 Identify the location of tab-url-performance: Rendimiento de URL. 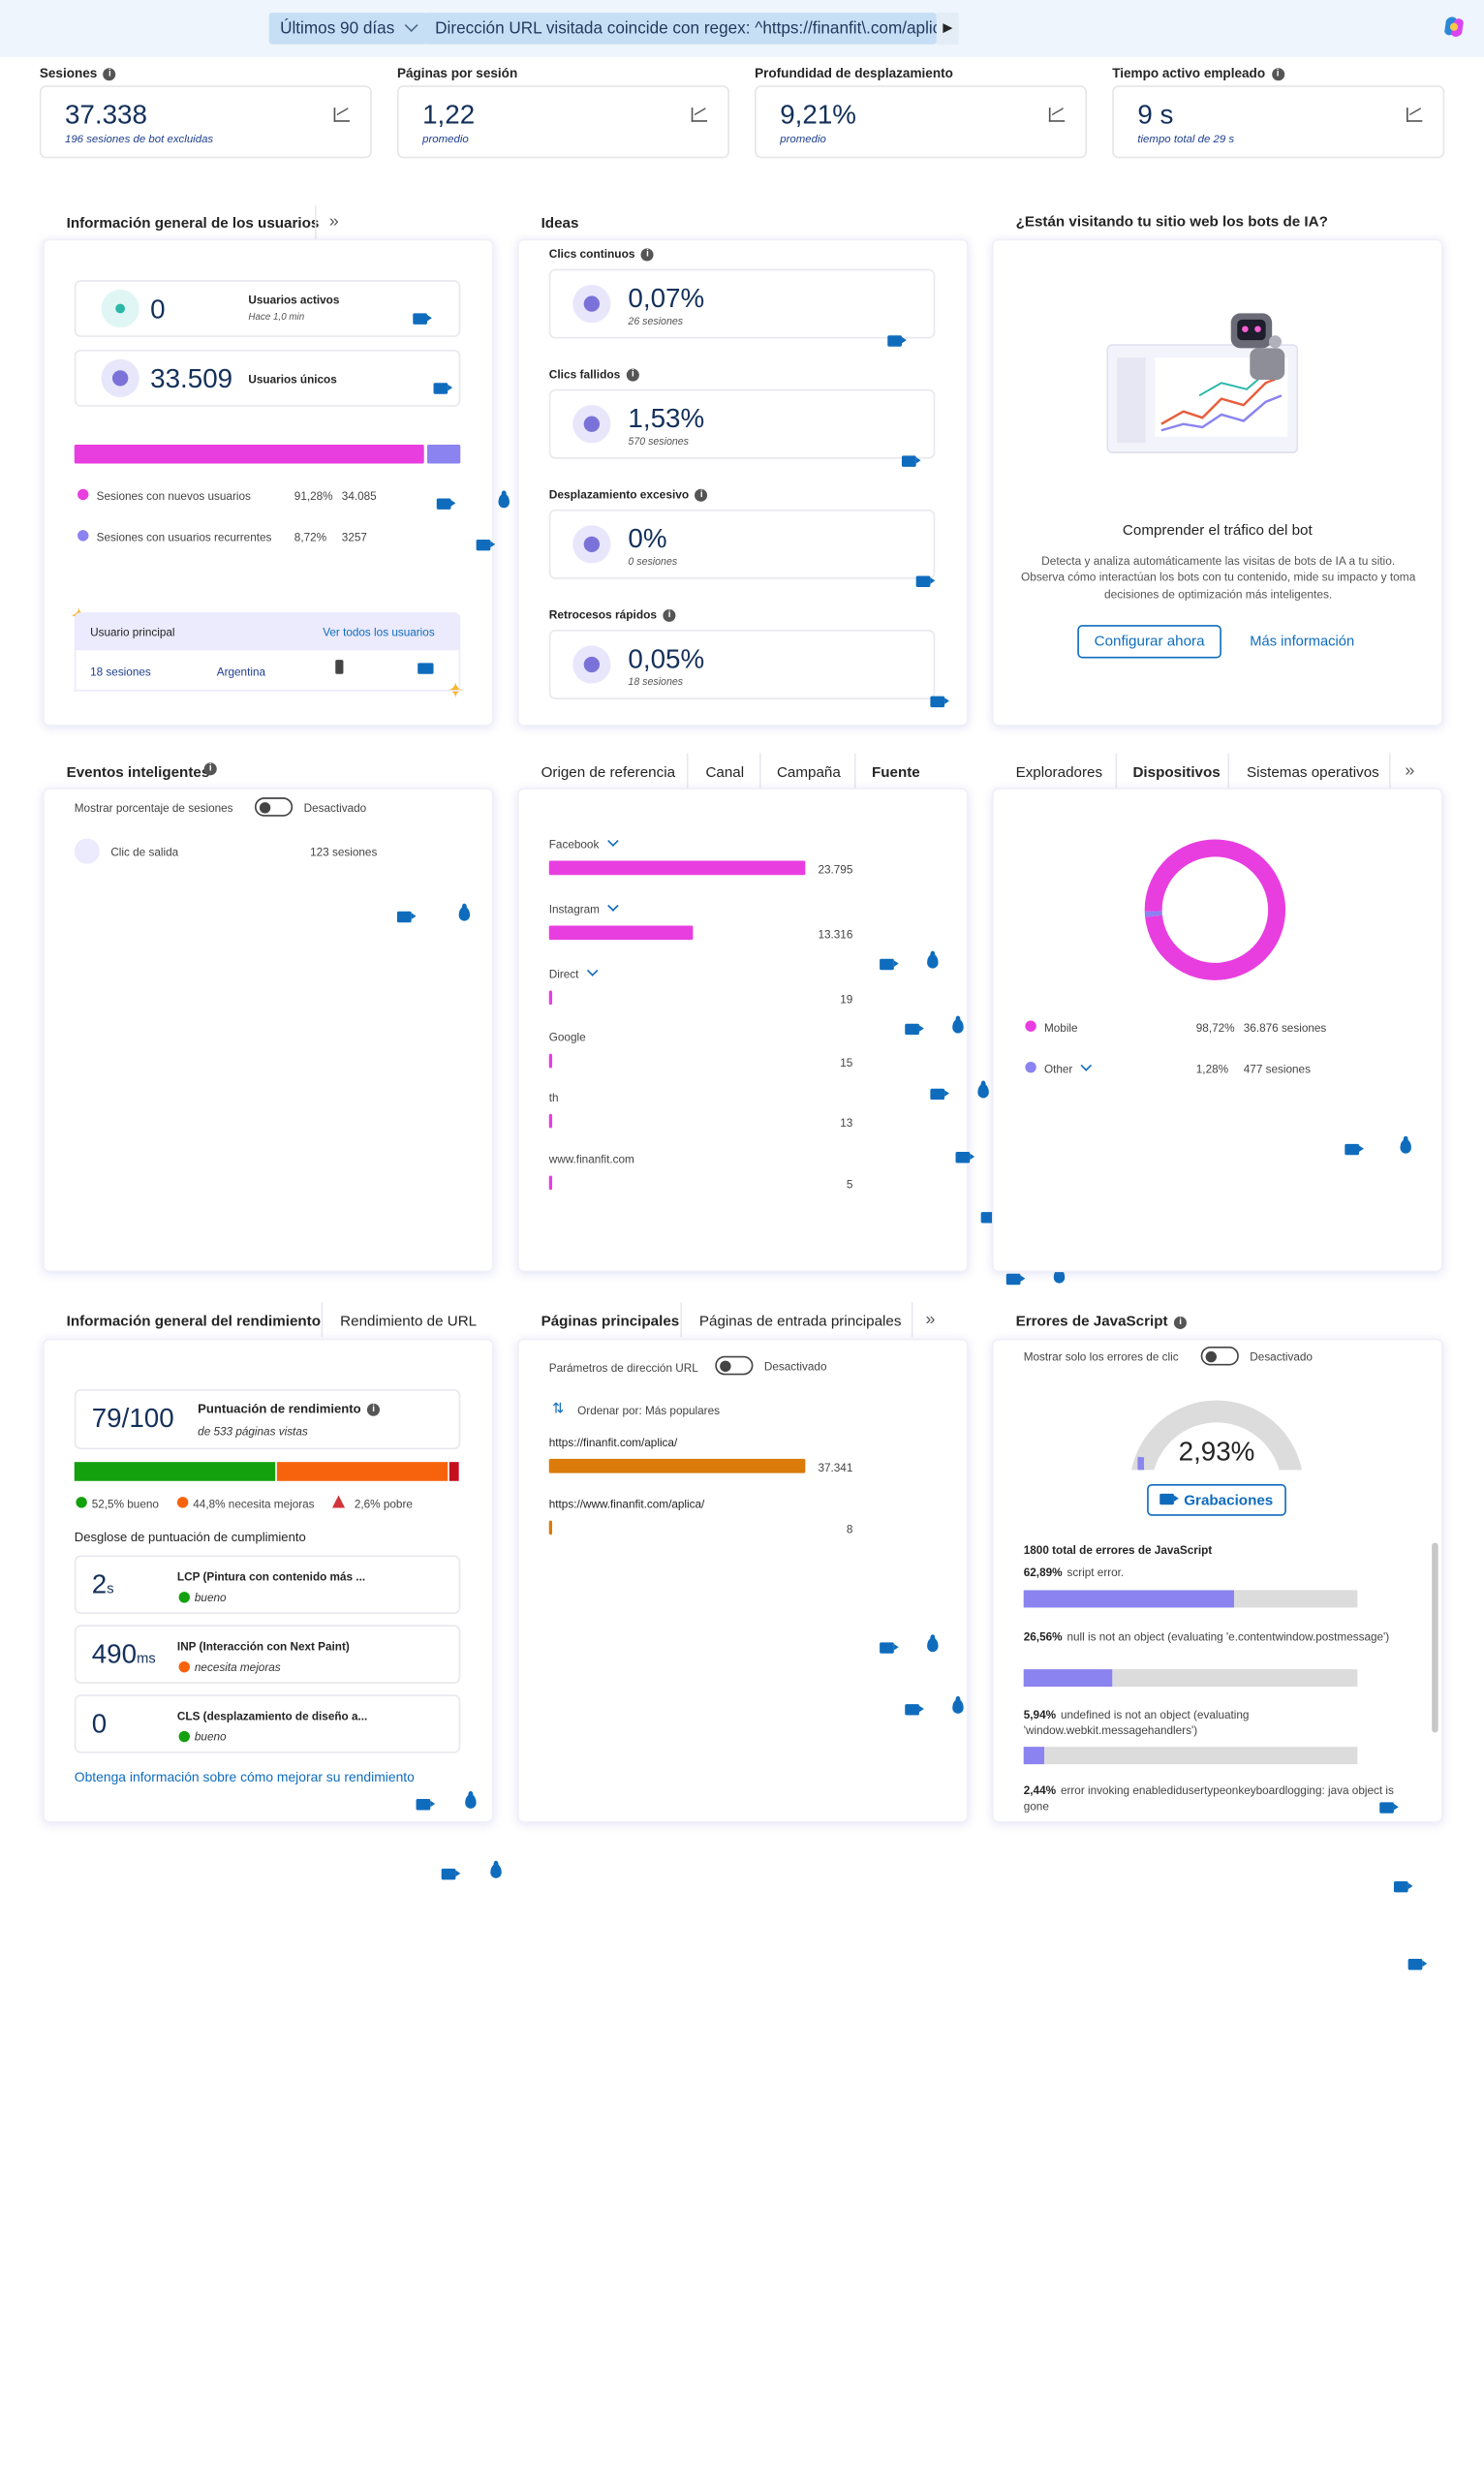
(408, 1321).